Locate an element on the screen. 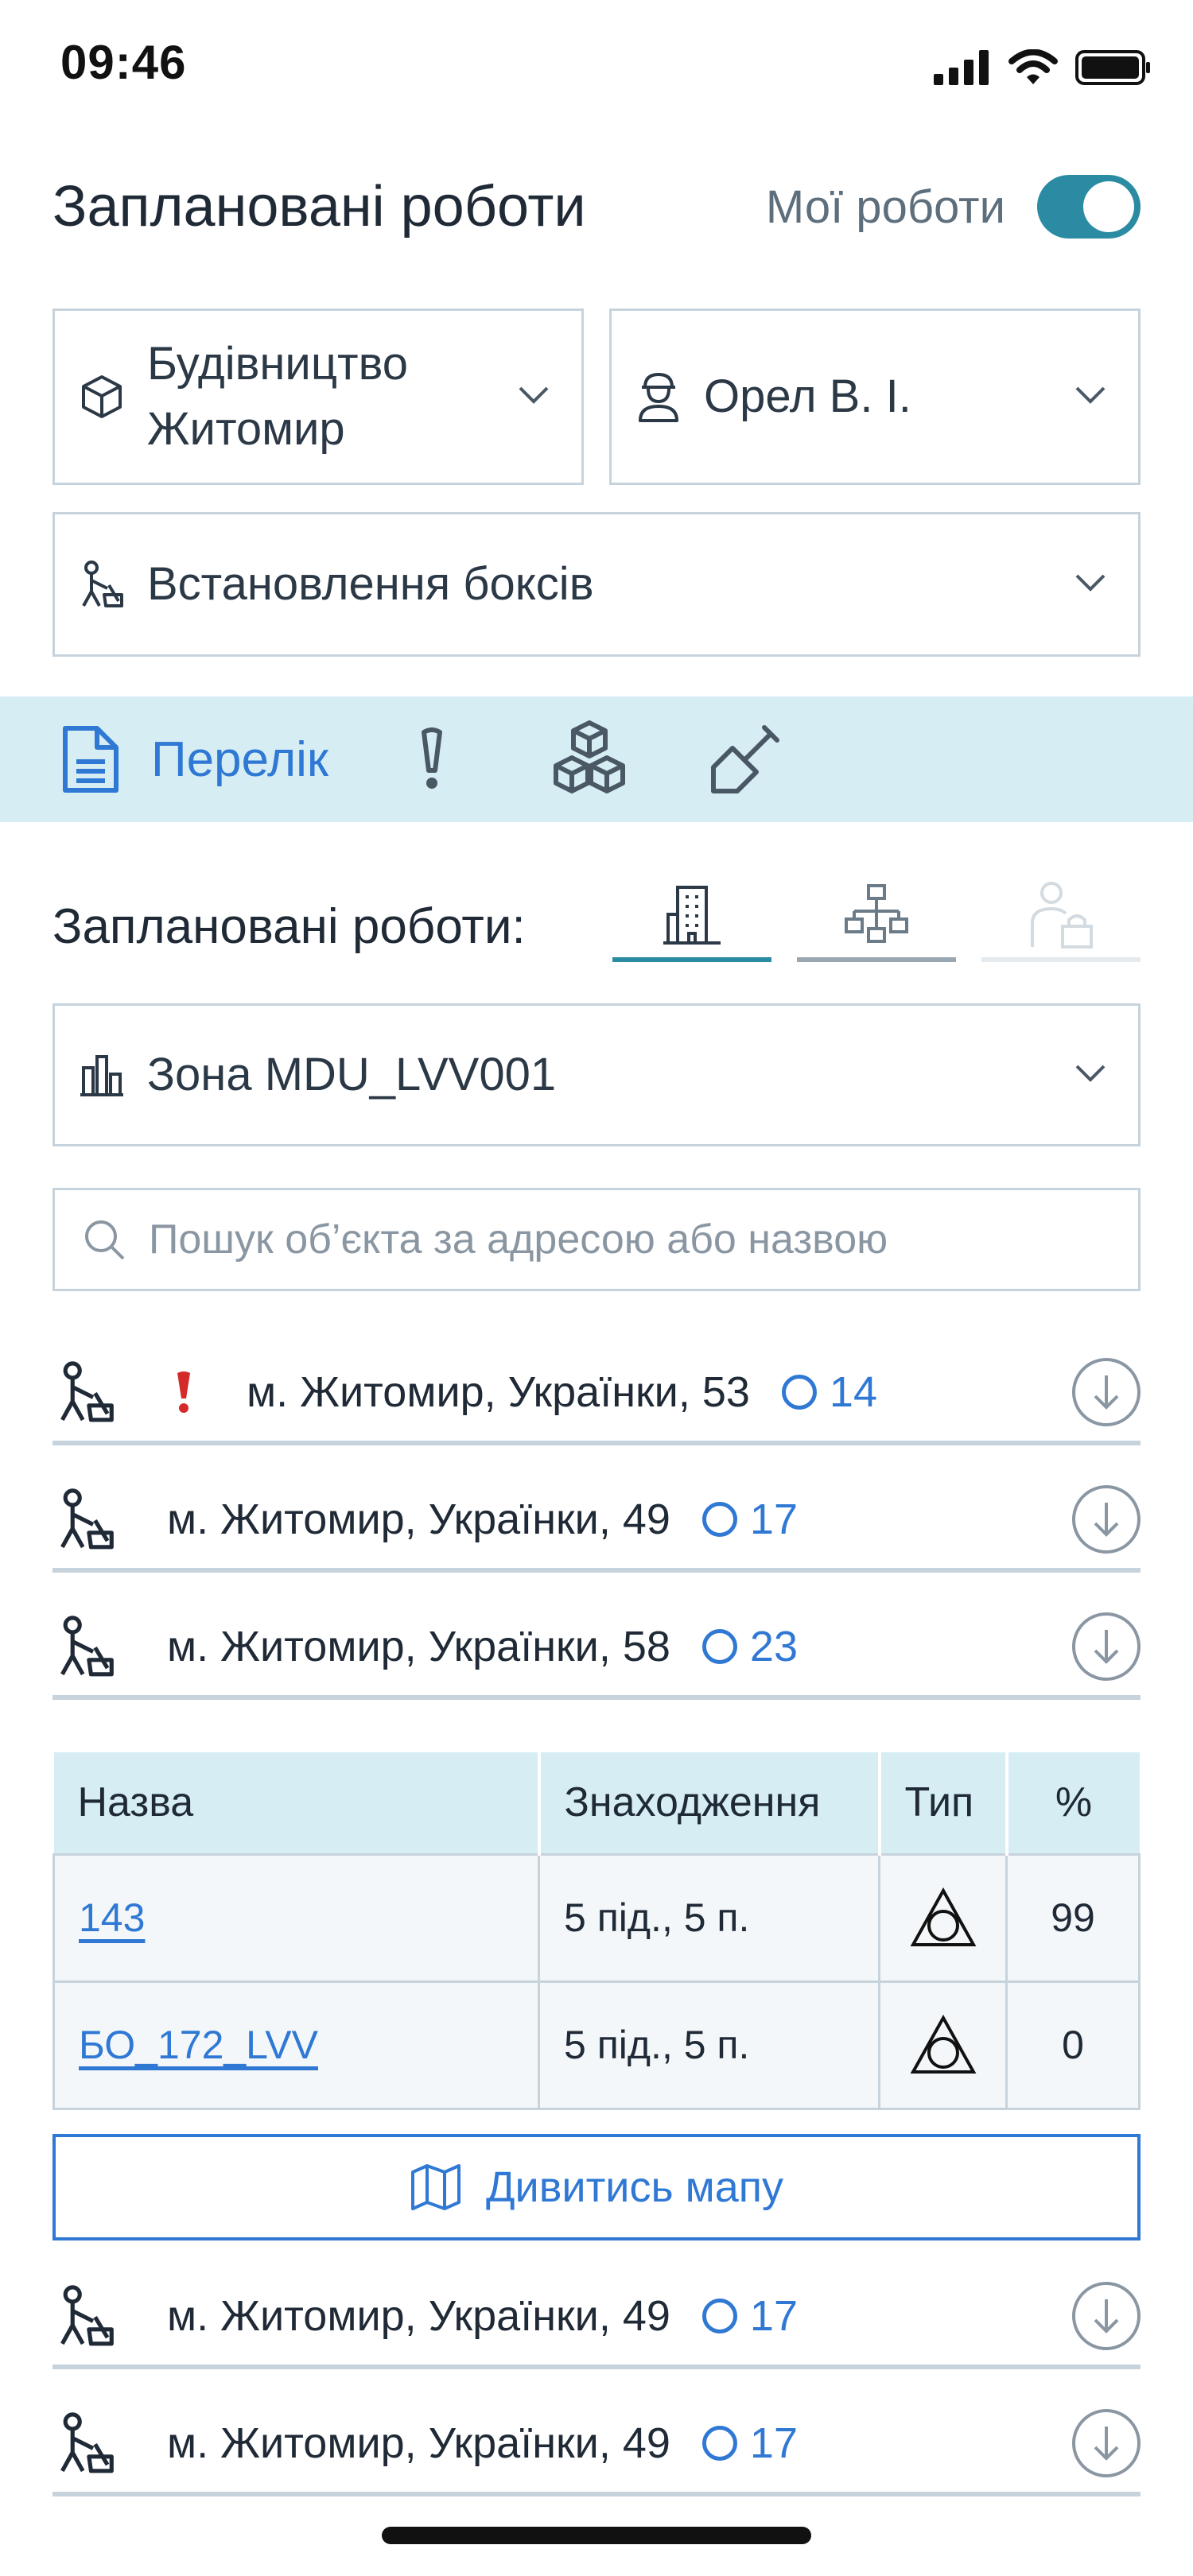 The width and height of the screenshot is (1193, 2576). network-icon is located at coordinates (876, 914).